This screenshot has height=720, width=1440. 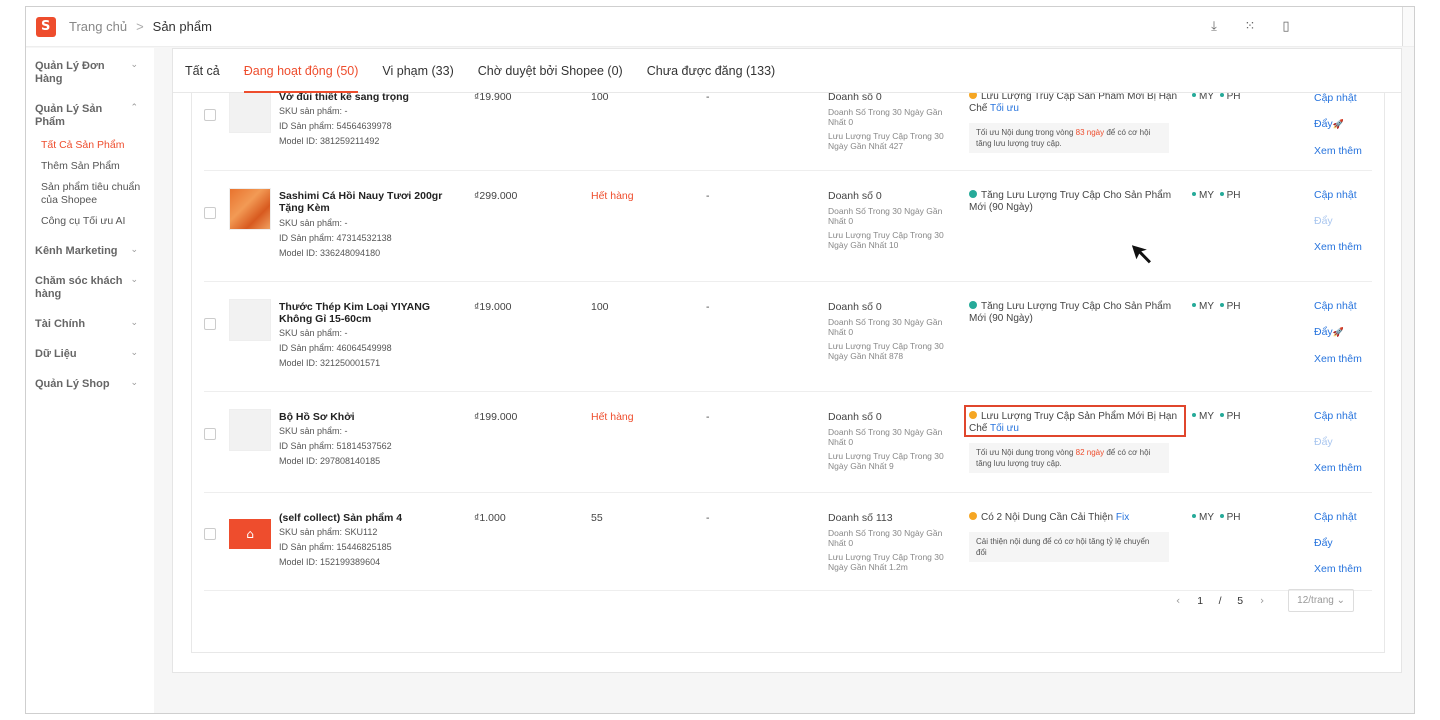 What do you see at coordinates (93, 221) in the screenshot?
I see `sidebar-item-ai-tools: Công cụ Tối ưu AI` at bounding box center [93, 221].